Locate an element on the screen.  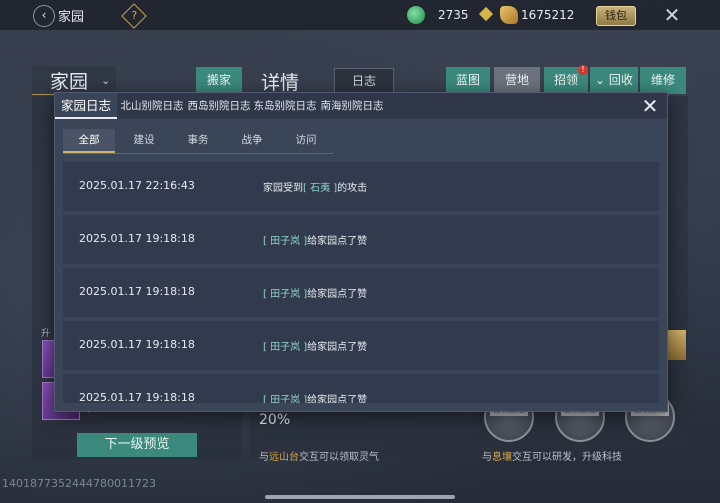
hint-right-pre: 与 is located at coordinates (487, 457).